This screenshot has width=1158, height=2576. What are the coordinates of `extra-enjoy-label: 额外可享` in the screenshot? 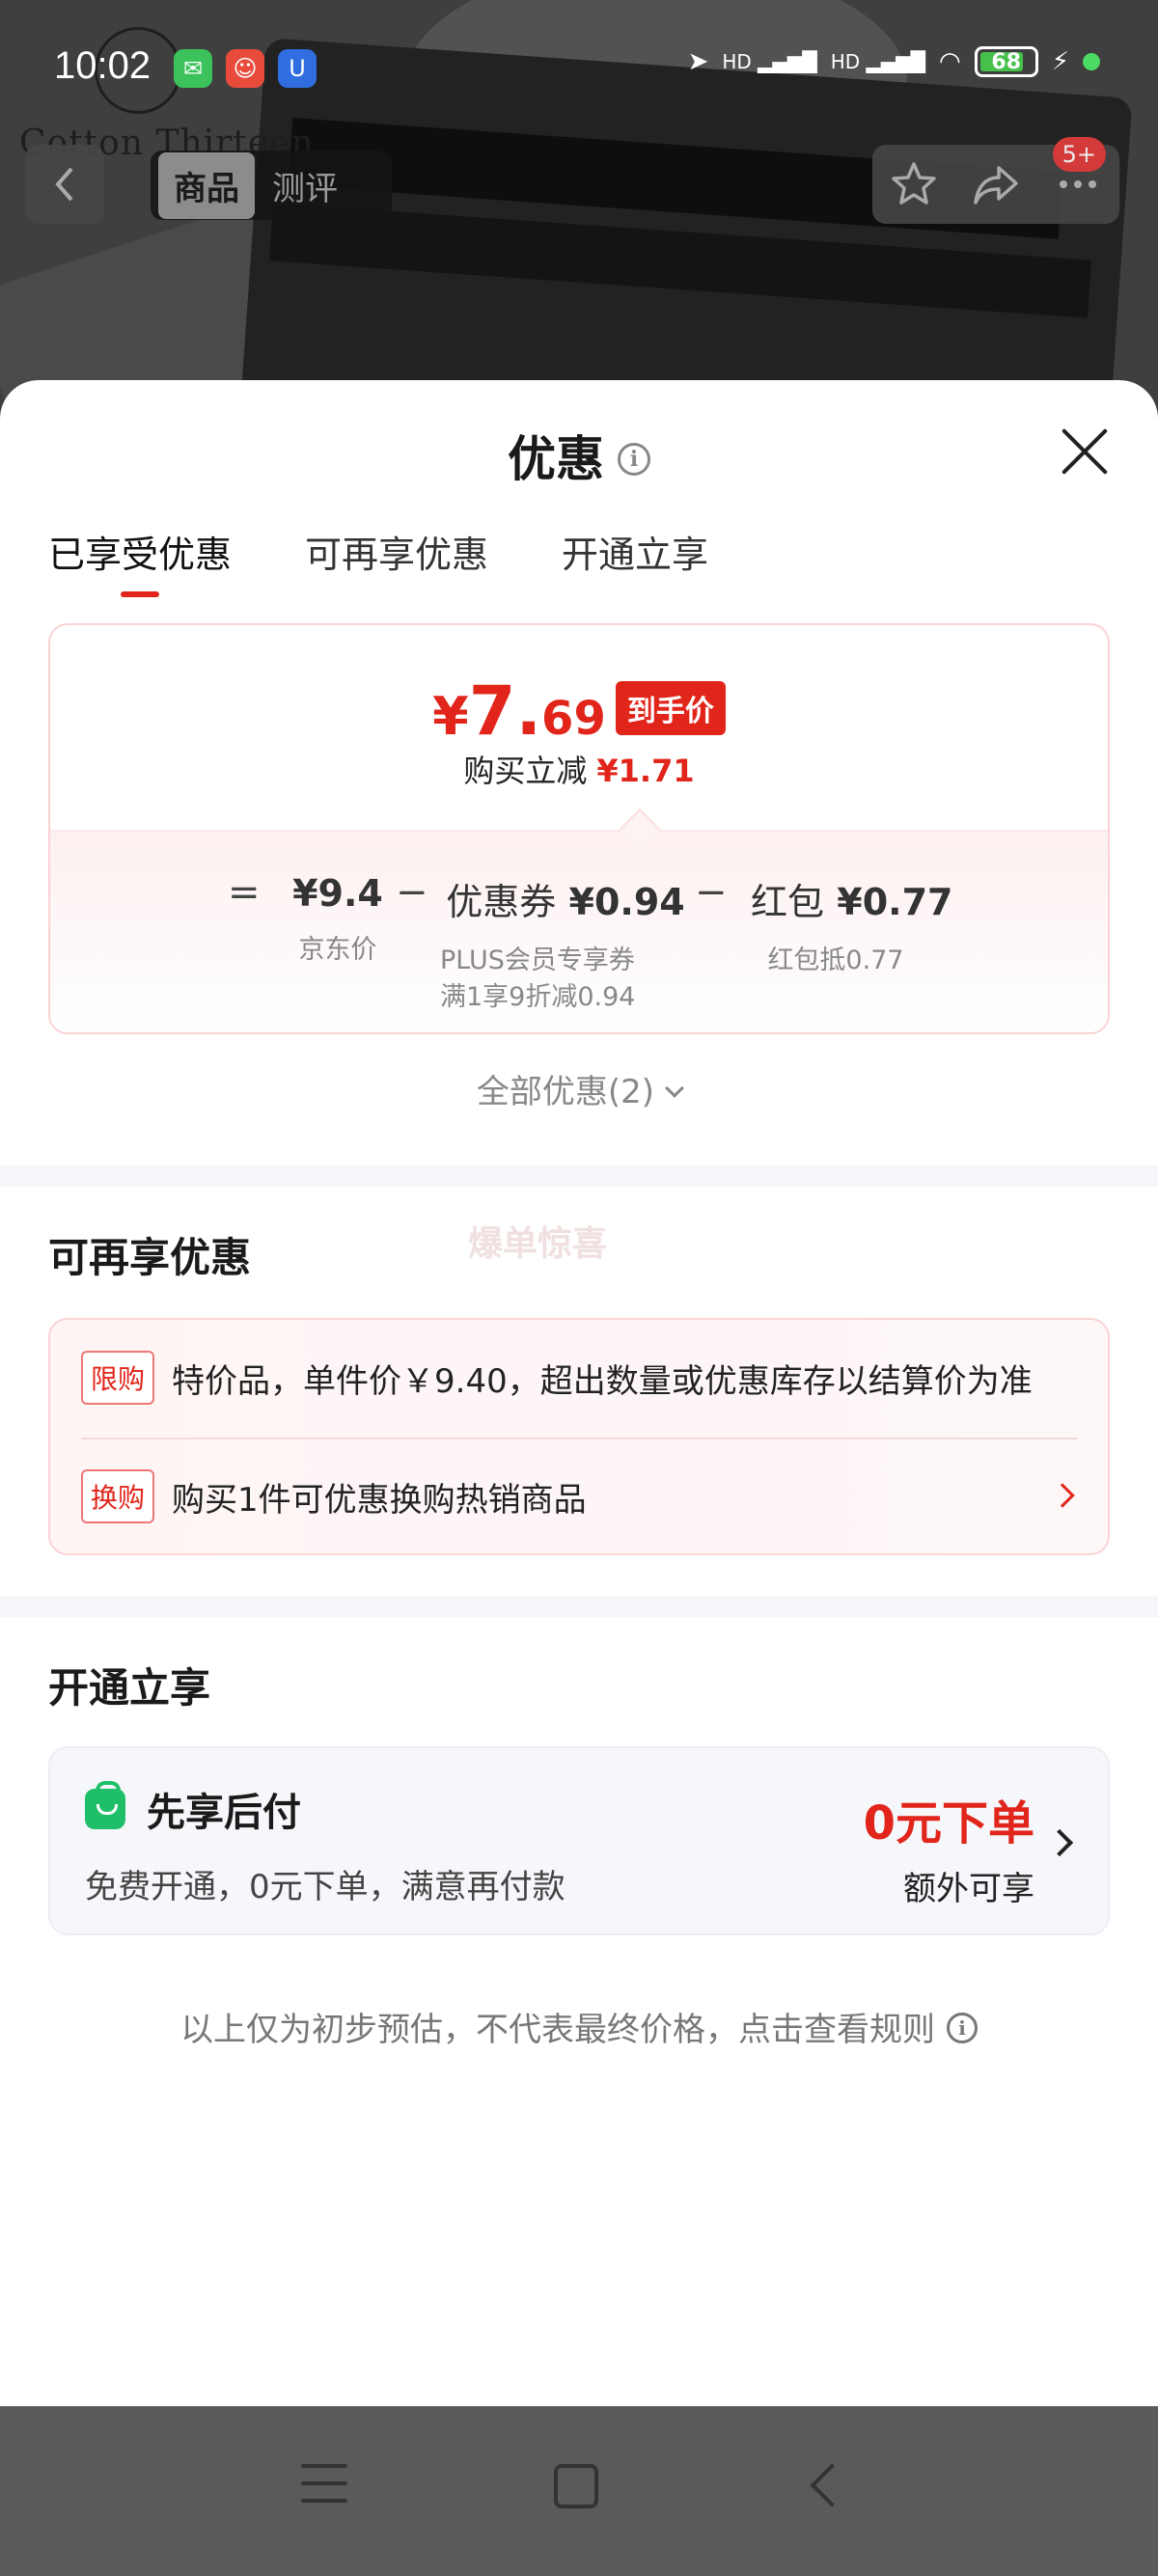 It's located at (968, 1889).